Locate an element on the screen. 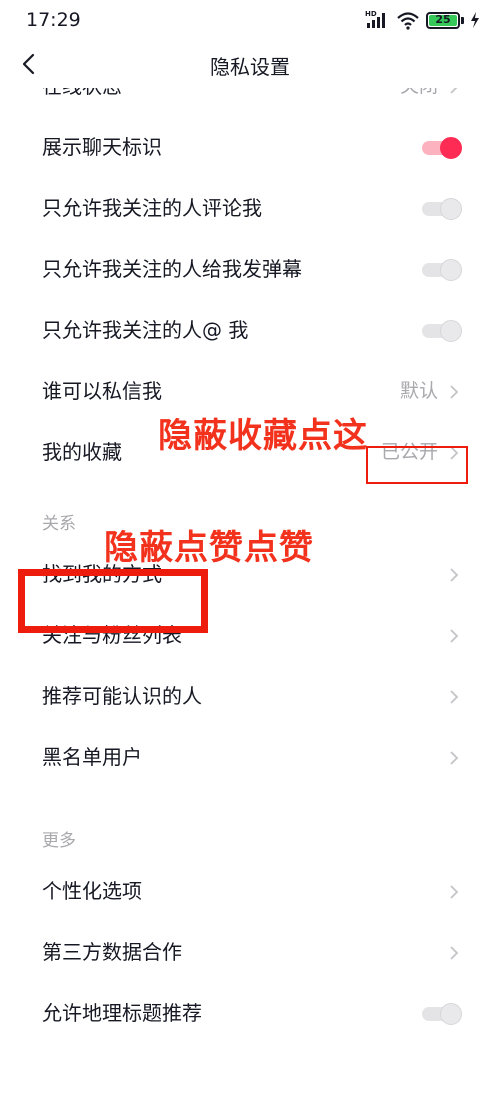 The image size is (500, 1097). annotation-hide-favorites: 隐蔽收藏点这 is located at coordinates (263, 436).